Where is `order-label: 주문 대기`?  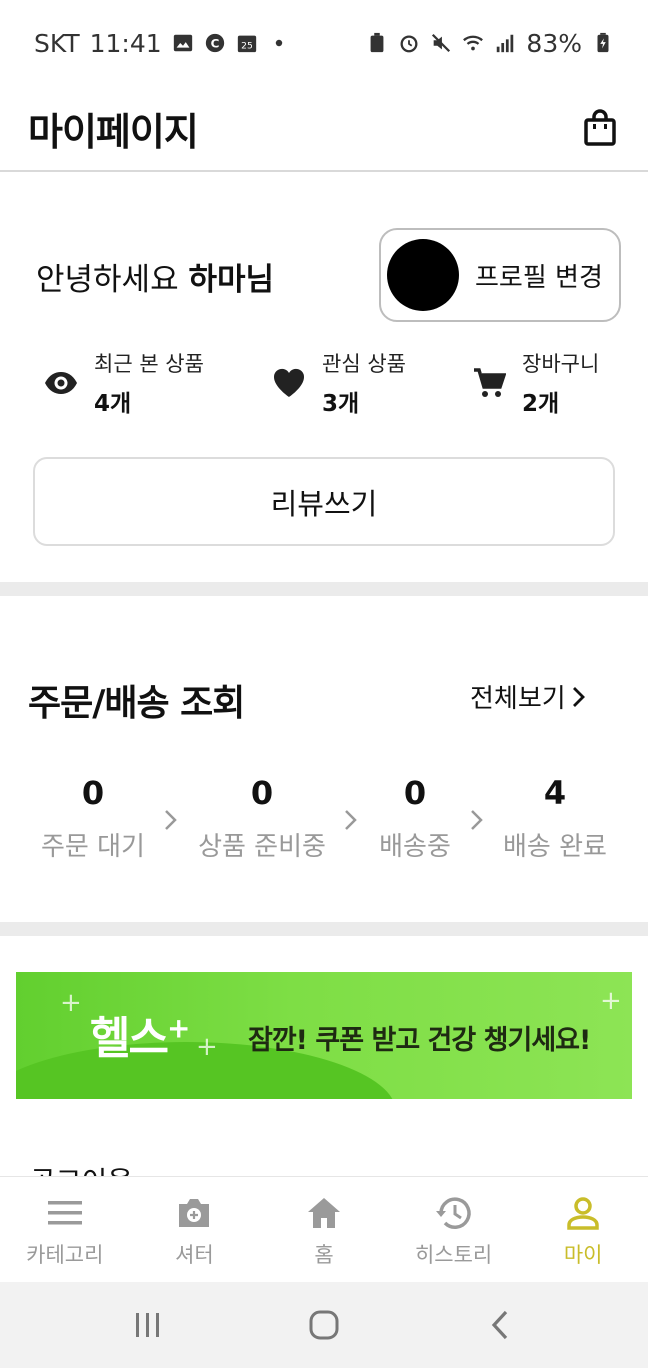 order-label: 주문 대기 is located at coordinates (93, 847).